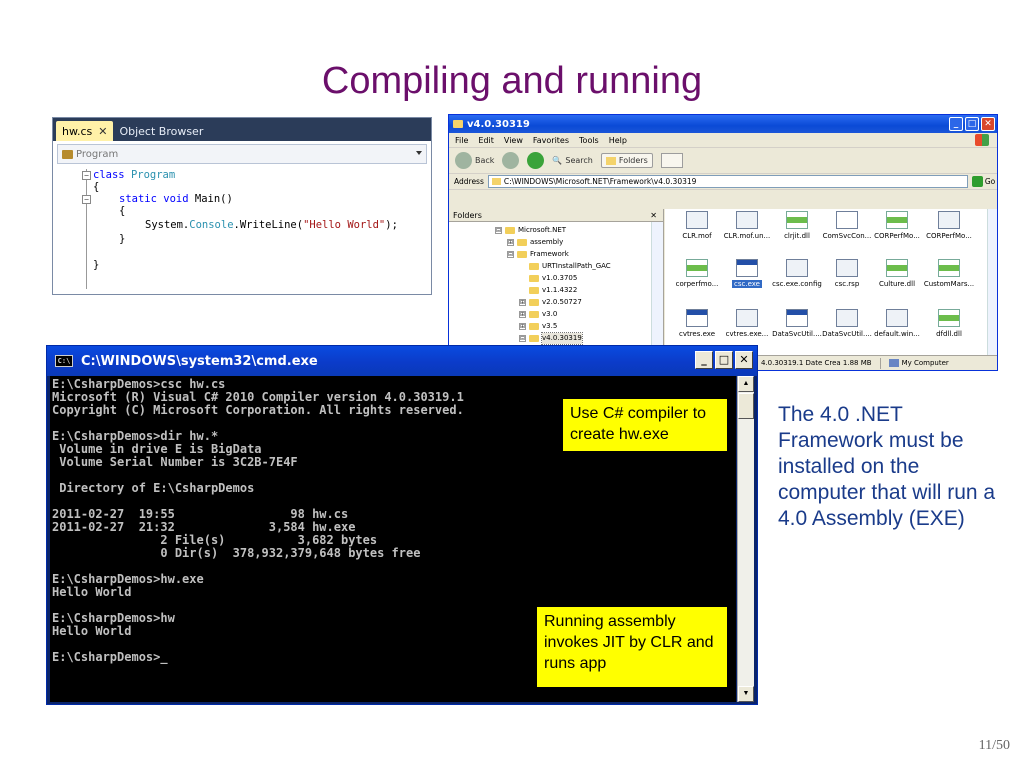  What do you see at coordinates (746, 384) in the screenshot?
I see `scroll-up-button: ▲` at bounding box center [746, 384].